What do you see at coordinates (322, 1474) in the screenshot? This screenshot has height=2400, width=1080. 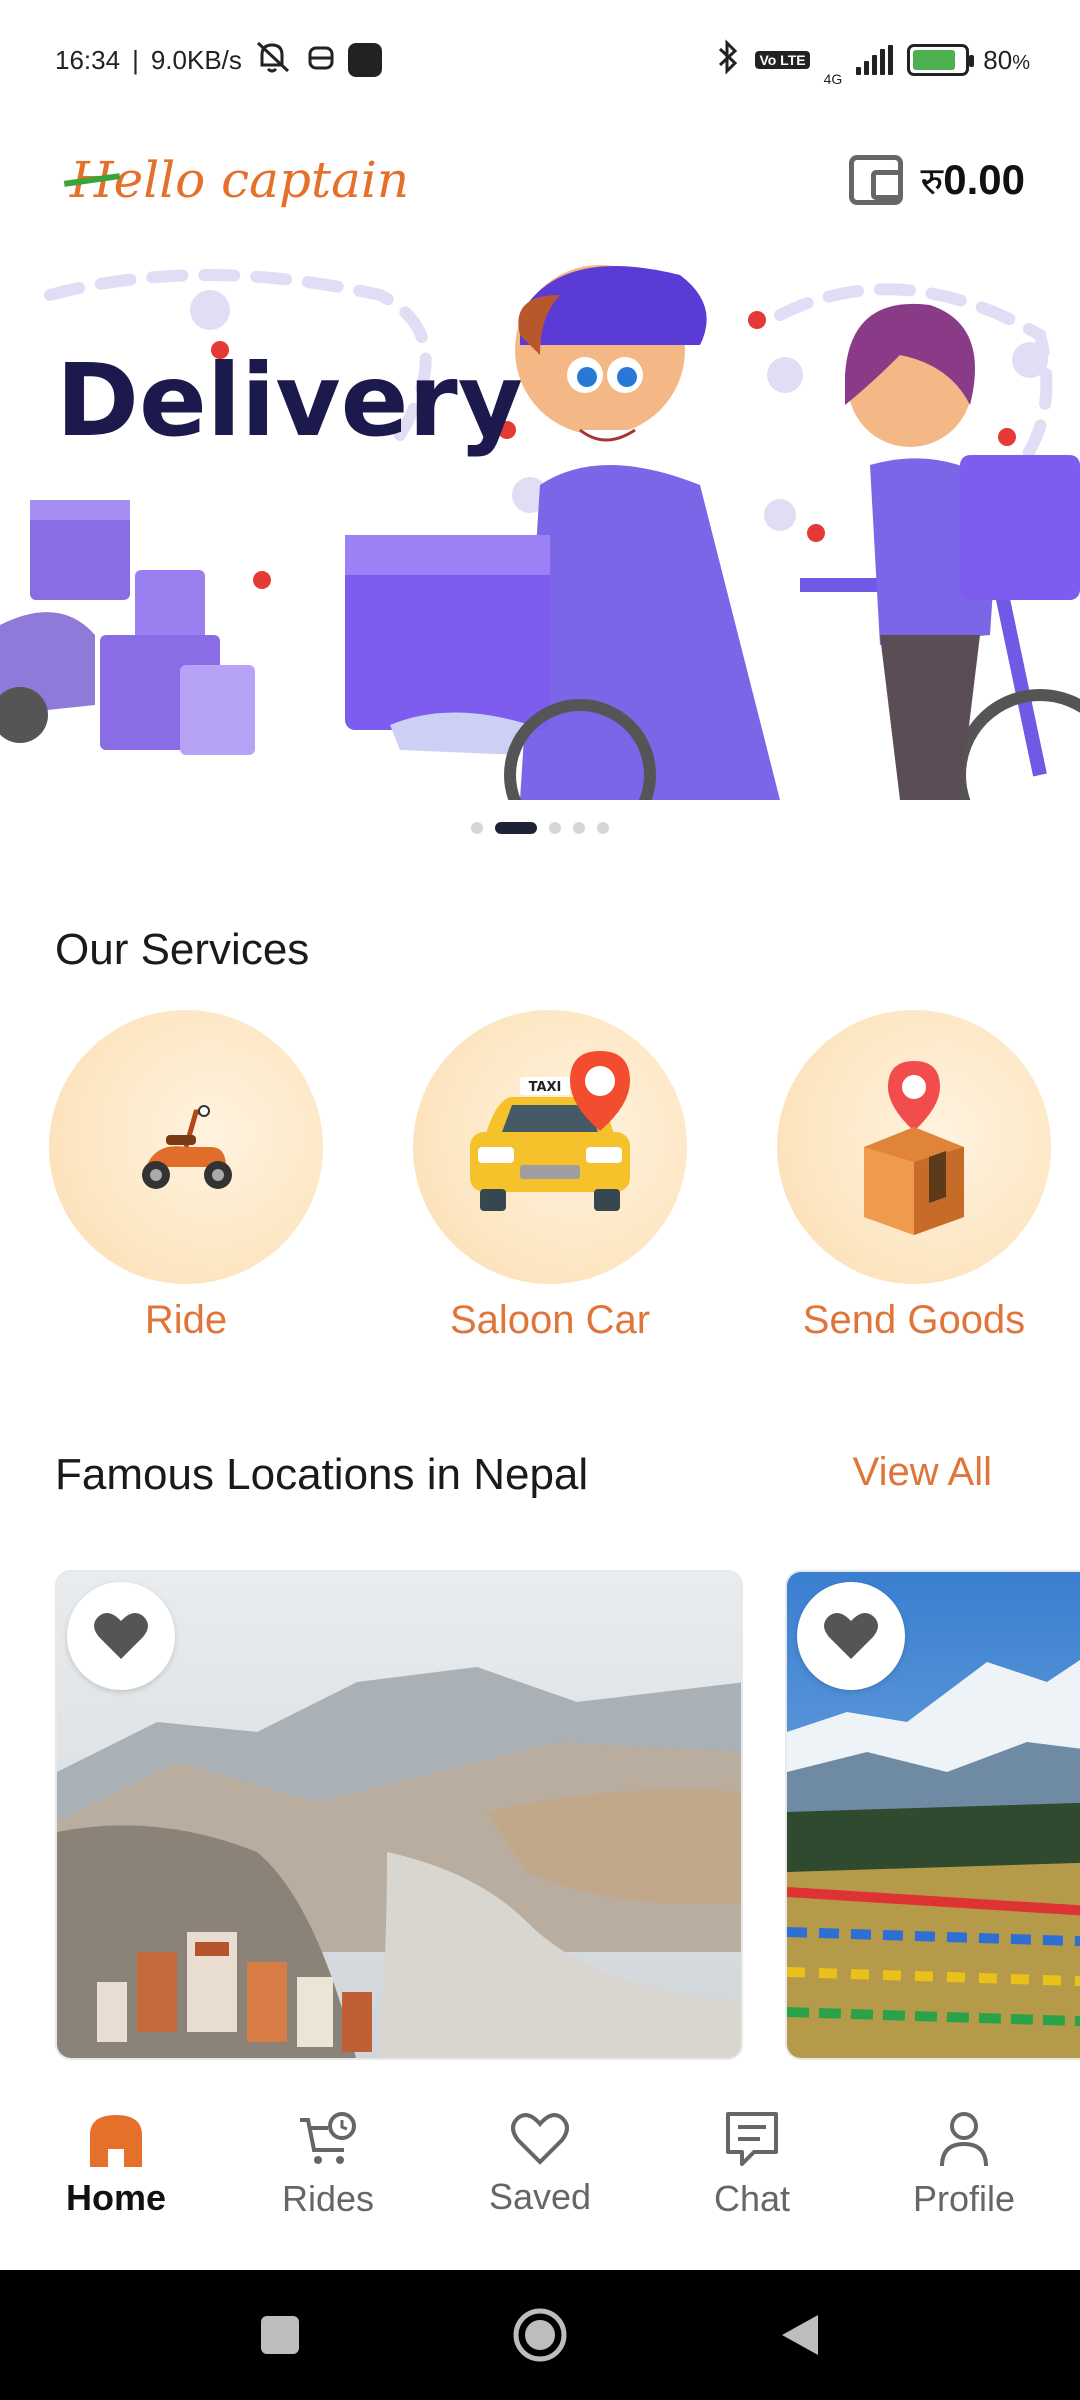 I see `locations-title: Famous Locations in Nepal` at bounding box center [322, 1474].